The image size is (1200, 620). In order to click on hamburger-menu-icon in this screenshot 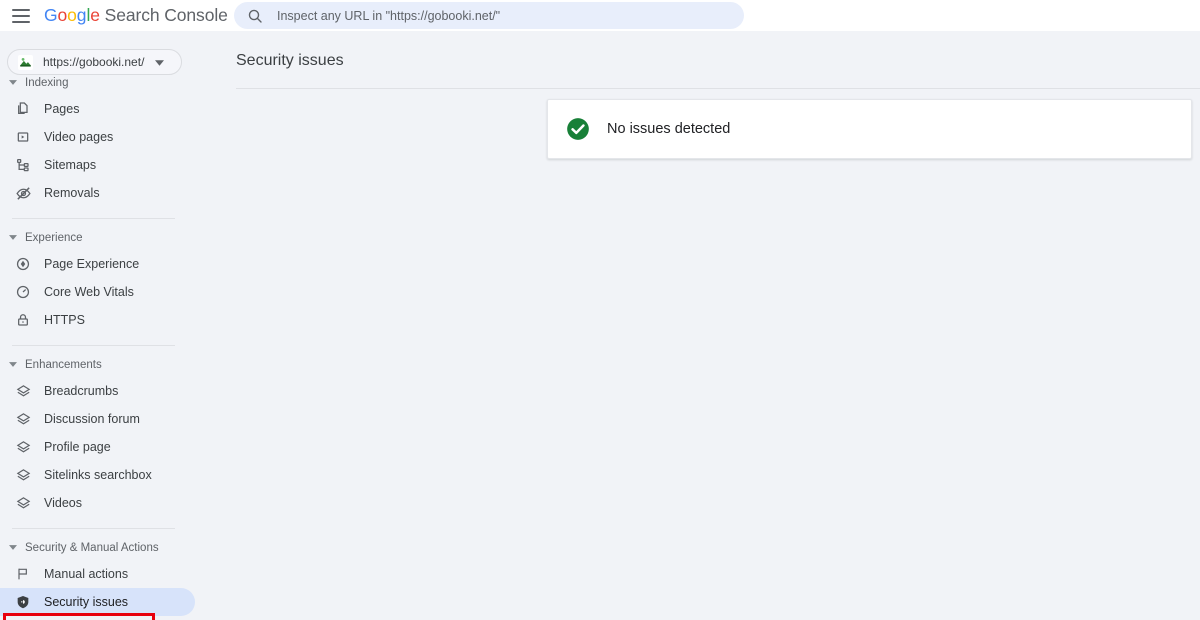, I will do `click(21, 15)`.